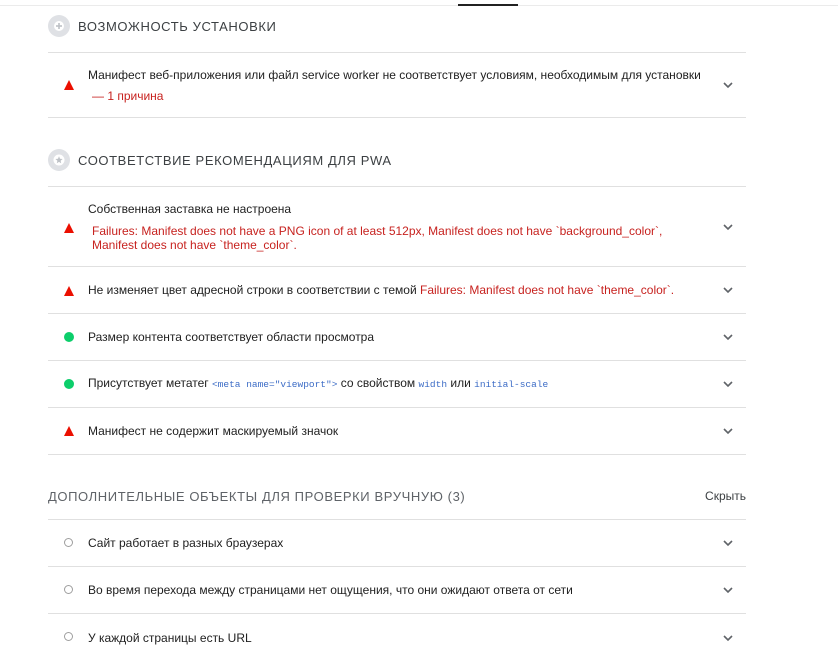  I want to click on manual-item-pages-have-url: У каждой страницы есть URL, so click(397, 637).